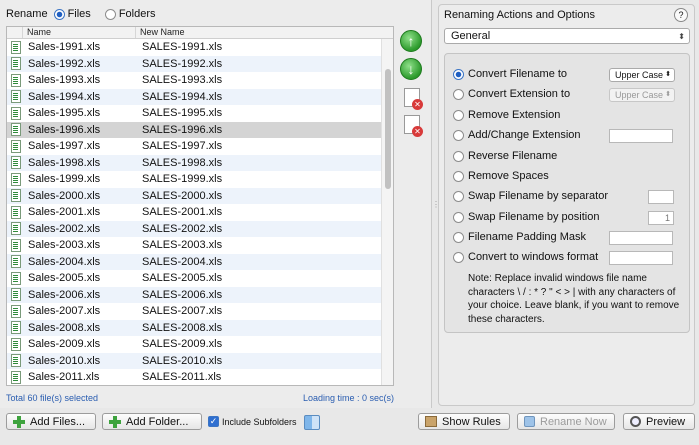 Image resolution: width=699 pixels, height=445 pixels. I want to click on icon-column-header, so click(15, 32).